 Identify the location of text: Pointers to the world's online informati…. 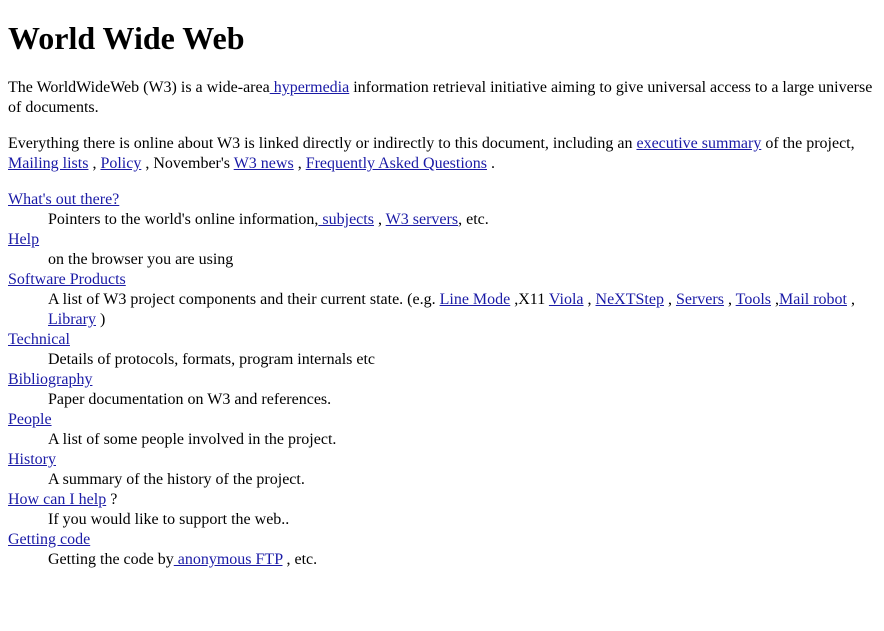
(183, 219).